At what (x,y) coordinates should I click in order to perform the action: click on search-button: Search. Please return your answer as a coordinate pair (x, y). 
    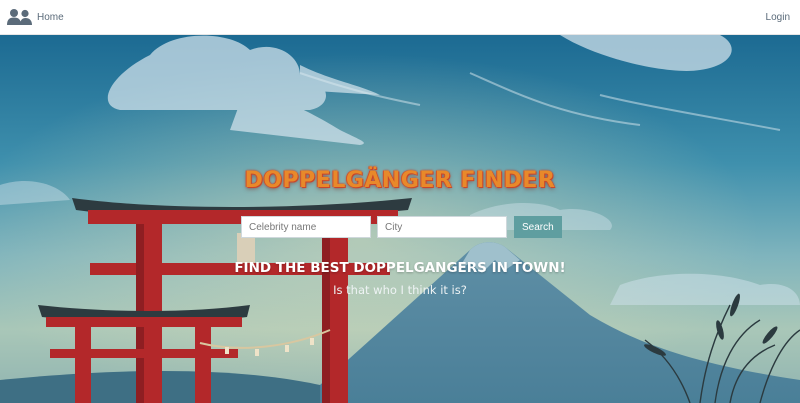
    Looking at the image, I should click on (538, 227).